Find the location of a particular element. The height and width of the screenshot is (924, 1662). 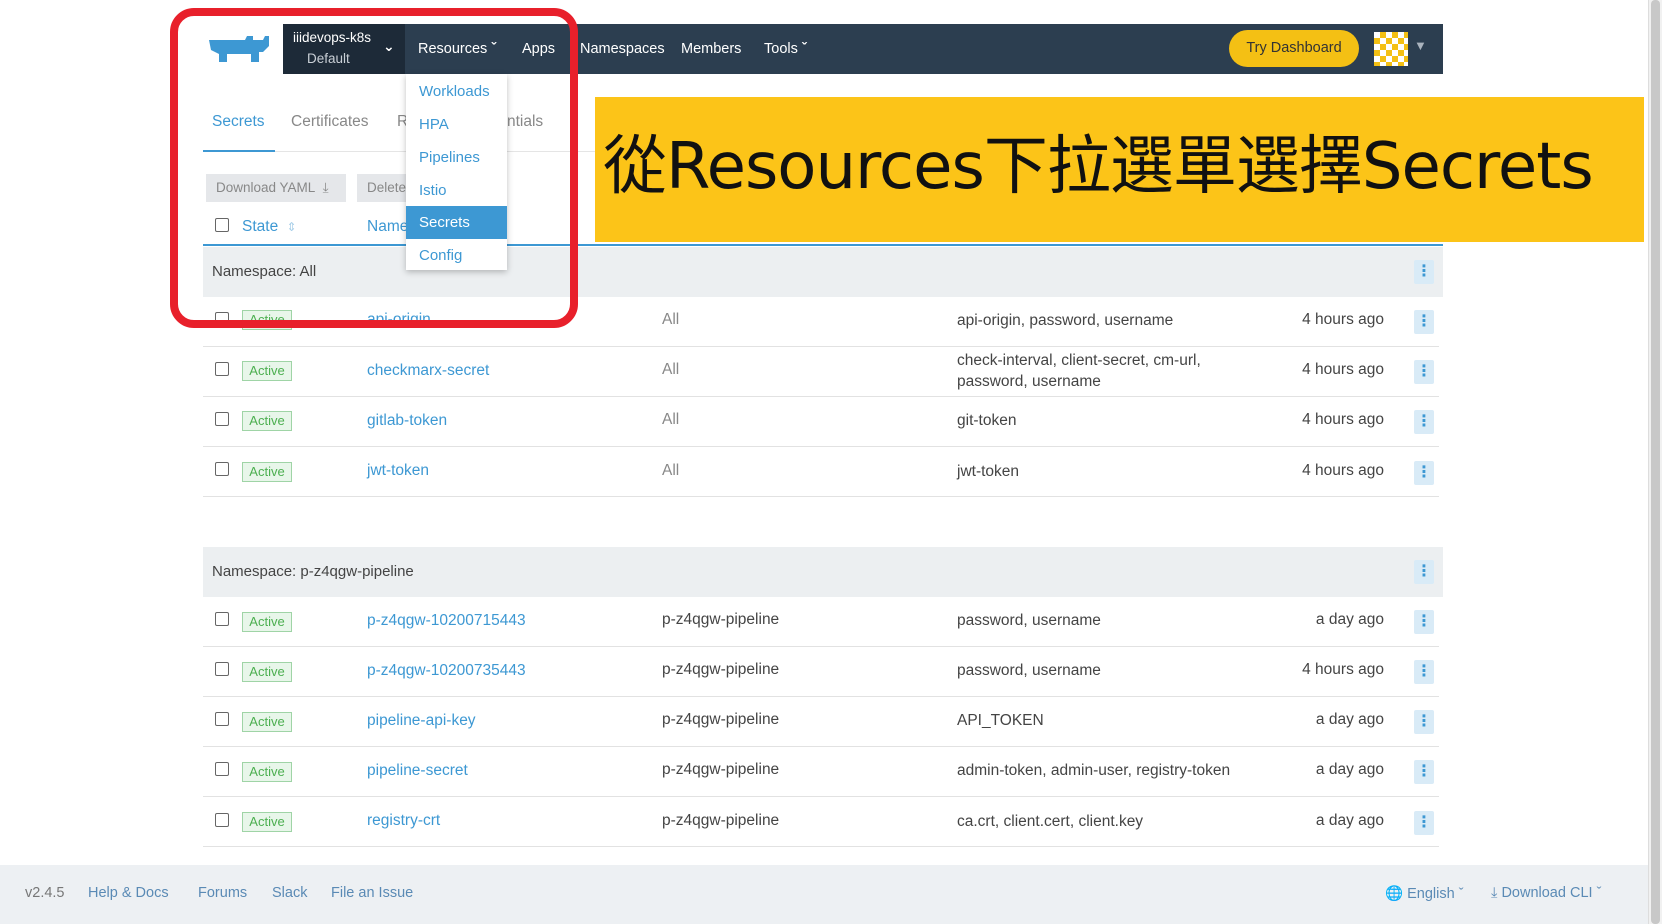

nav-members: Members is located at coordinates (711, 49).